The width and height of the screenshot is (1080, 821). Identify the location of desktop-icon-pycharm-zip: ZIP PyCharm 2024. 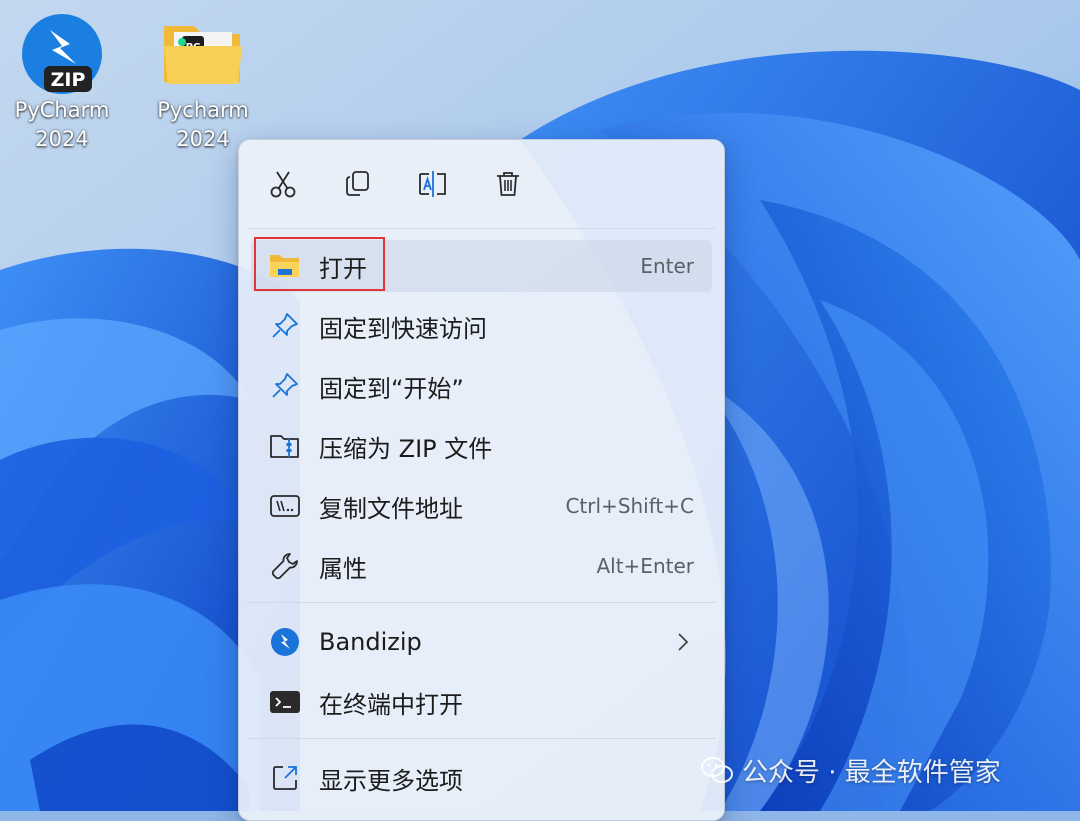
(62, 83).